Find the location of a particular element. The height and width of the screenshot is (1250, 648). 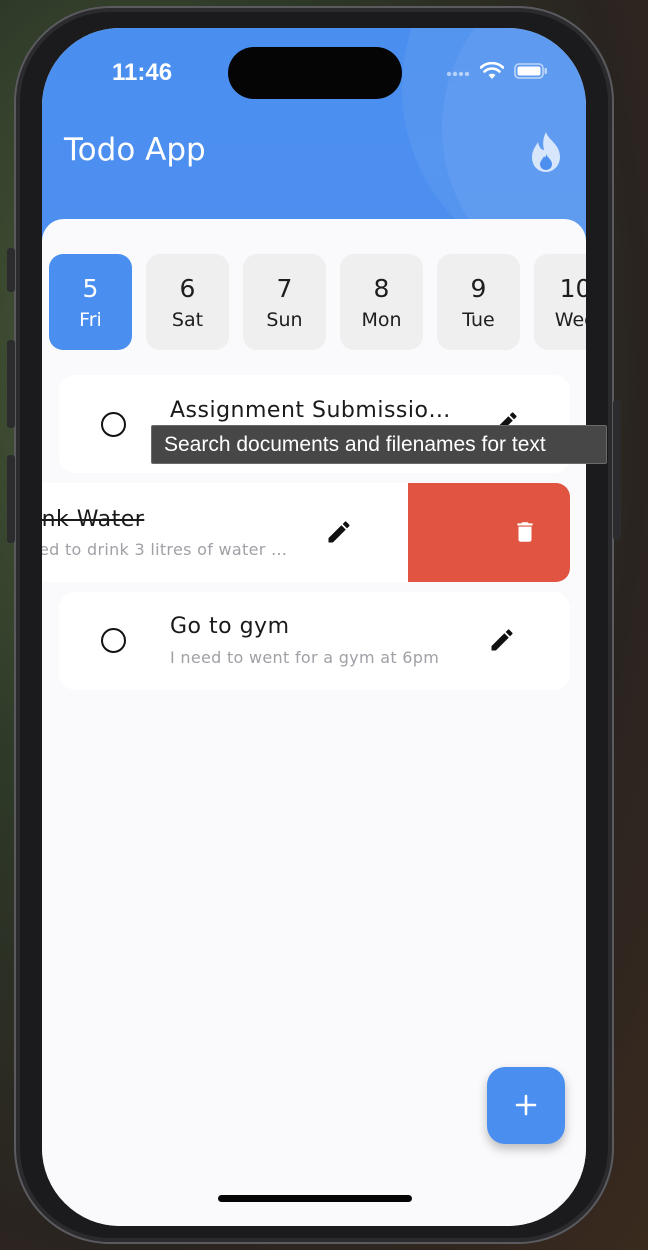

task-title: Go to gym is located at coordinates (230, 626).